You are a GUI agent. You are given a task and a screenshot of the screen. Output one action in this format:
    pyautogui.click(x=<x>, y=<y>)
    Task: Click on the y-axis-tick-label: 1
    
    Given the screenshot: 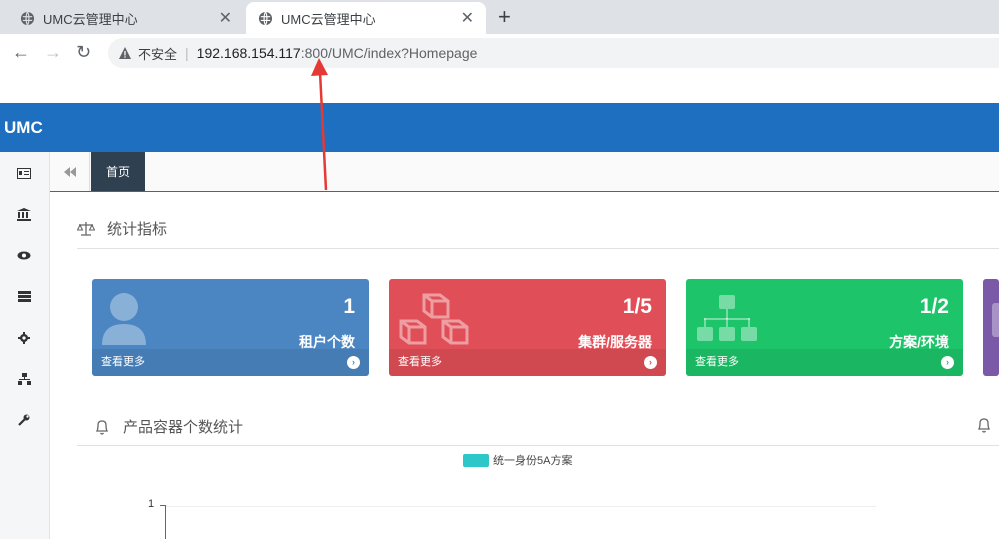 What is the action you would take?
    pyautogui.click(x=151, y=504)
    